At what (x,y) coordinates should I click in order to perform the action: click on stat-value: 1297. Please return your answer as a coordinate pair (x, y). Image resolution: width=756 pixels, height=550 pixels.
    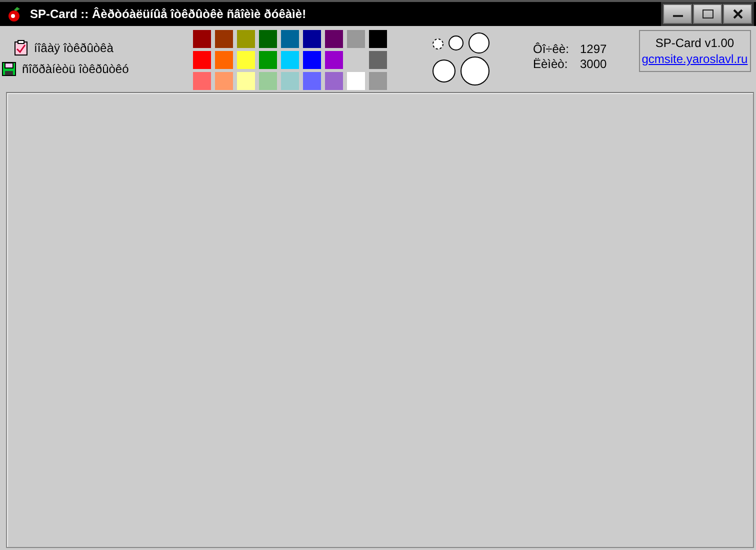
    Looking at the image, I should click on (593, 49).